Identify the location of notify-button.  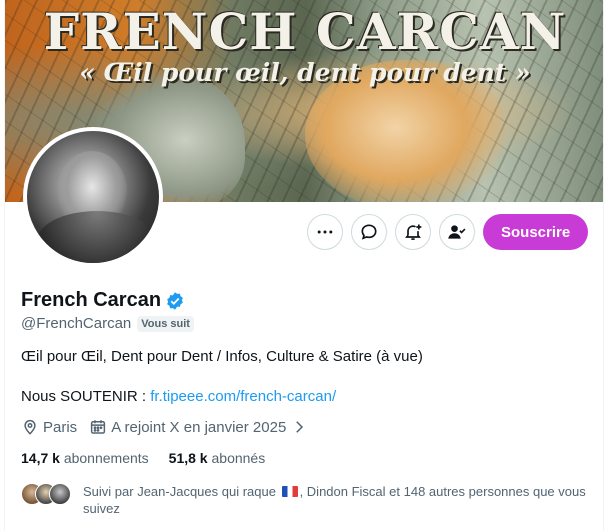
(413, 232).